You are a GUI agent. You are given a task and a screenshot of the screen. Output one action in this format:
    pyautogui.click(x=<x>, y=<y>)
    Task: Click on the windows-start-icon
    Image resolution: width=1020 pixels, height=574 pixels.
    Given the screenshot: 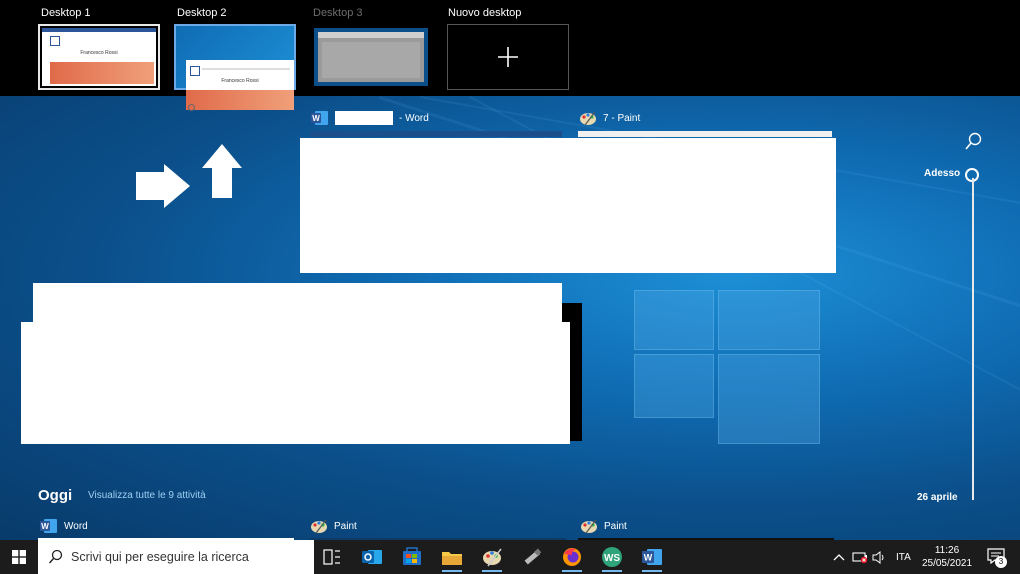 What is the action you would take?
    pyautogui.click(x=19, y=557)
    